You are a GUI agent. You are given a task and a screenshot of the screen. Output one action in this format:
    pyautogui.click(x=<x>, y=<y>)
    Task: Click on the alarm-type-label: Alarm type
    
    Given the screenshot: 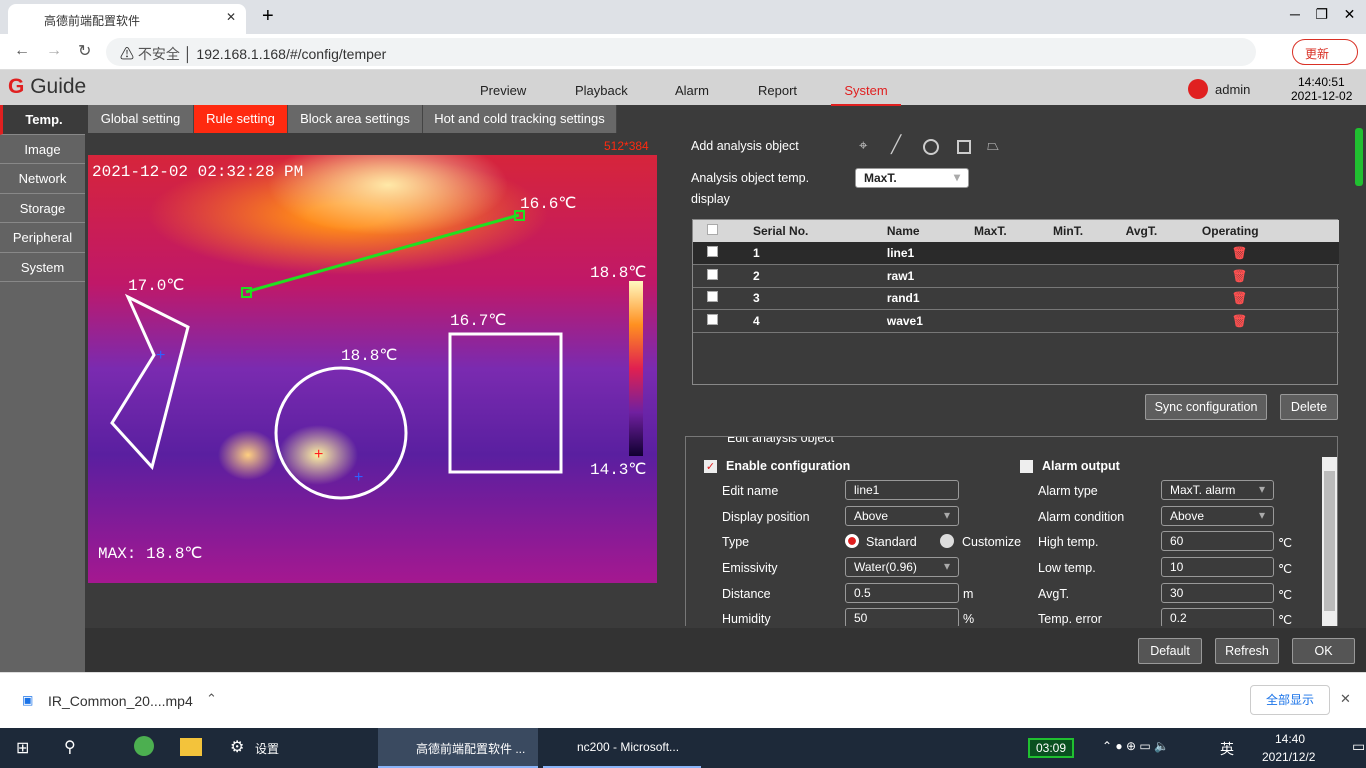 What is the action you would take?
    pyautogui.click(x=1068, y=491)
    